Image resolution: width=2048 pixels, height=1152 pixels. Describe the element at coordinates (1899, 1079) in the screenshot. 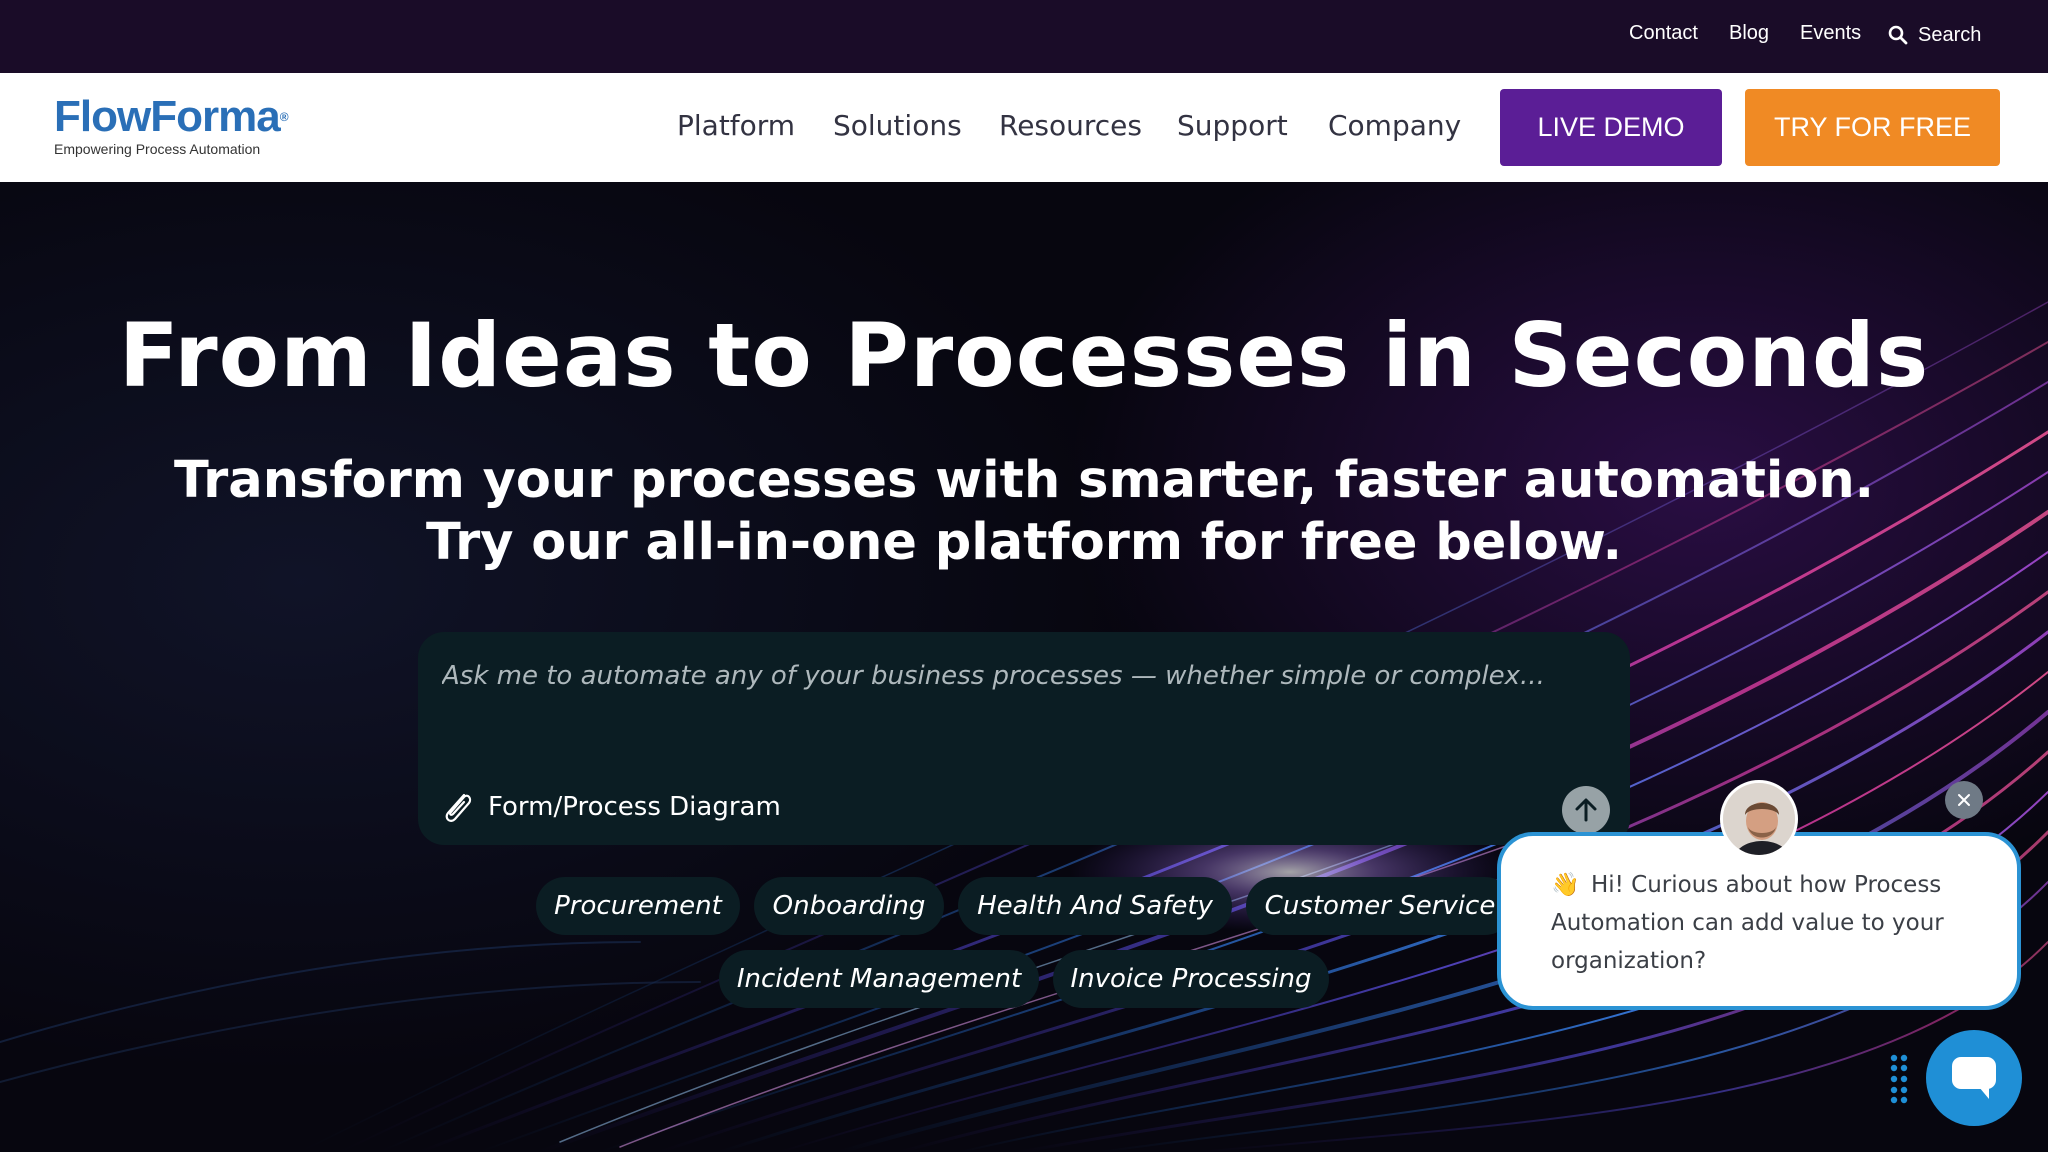

I see `drag-handle-icon` at that location.